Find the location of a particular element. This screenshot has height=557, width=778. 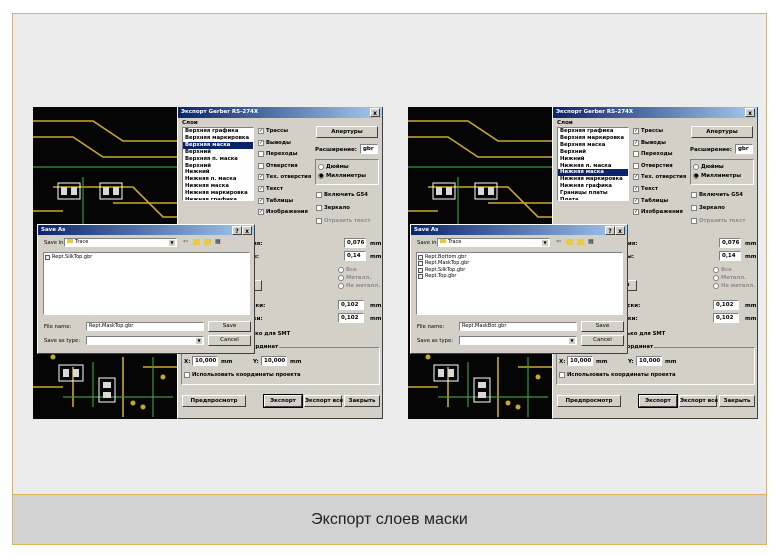

precision-input: 0,076 is located at coordinates (355, 243).